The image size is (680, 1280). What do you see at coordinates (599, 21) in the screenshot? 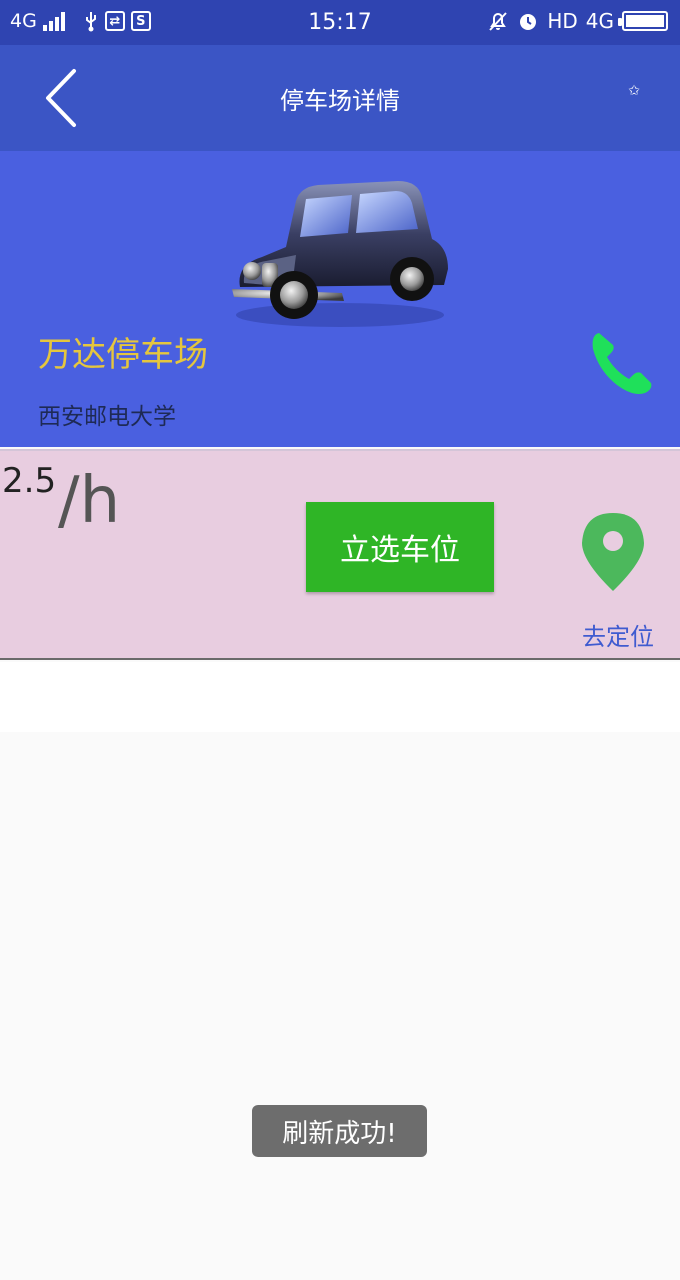
I see `network-type-right: 4G` at bounding box center [599, 21].